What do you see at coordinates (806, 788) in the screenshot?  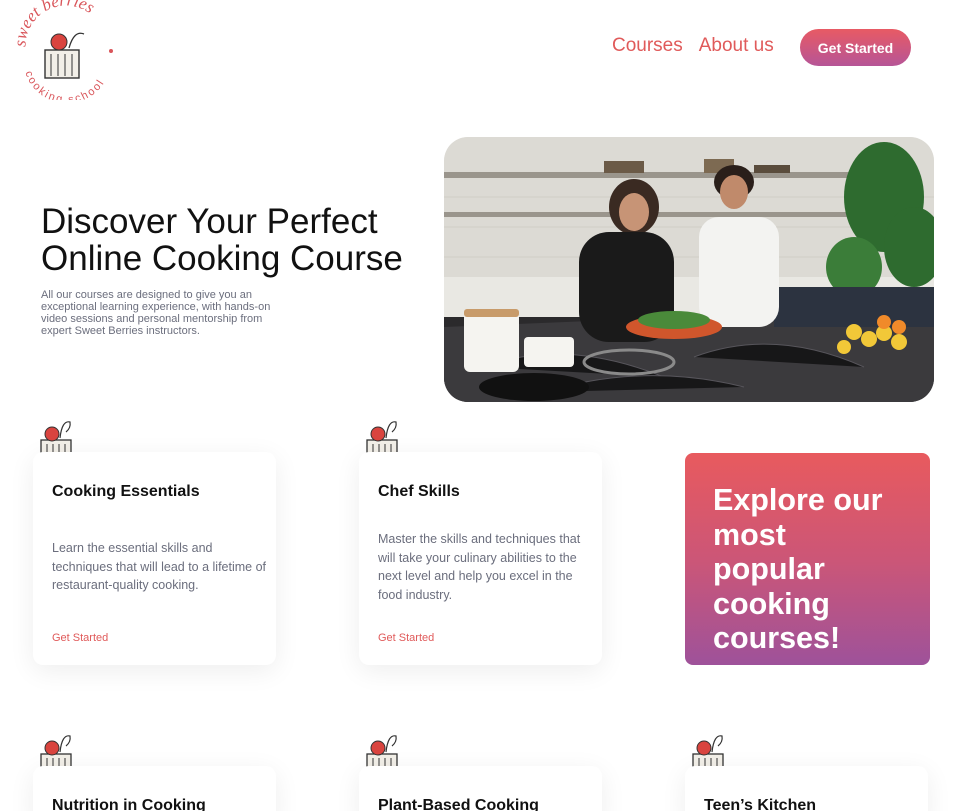 I see `course-card-teens-kitchen: Teen’s Kitchen` at bounding box center [806, 788].